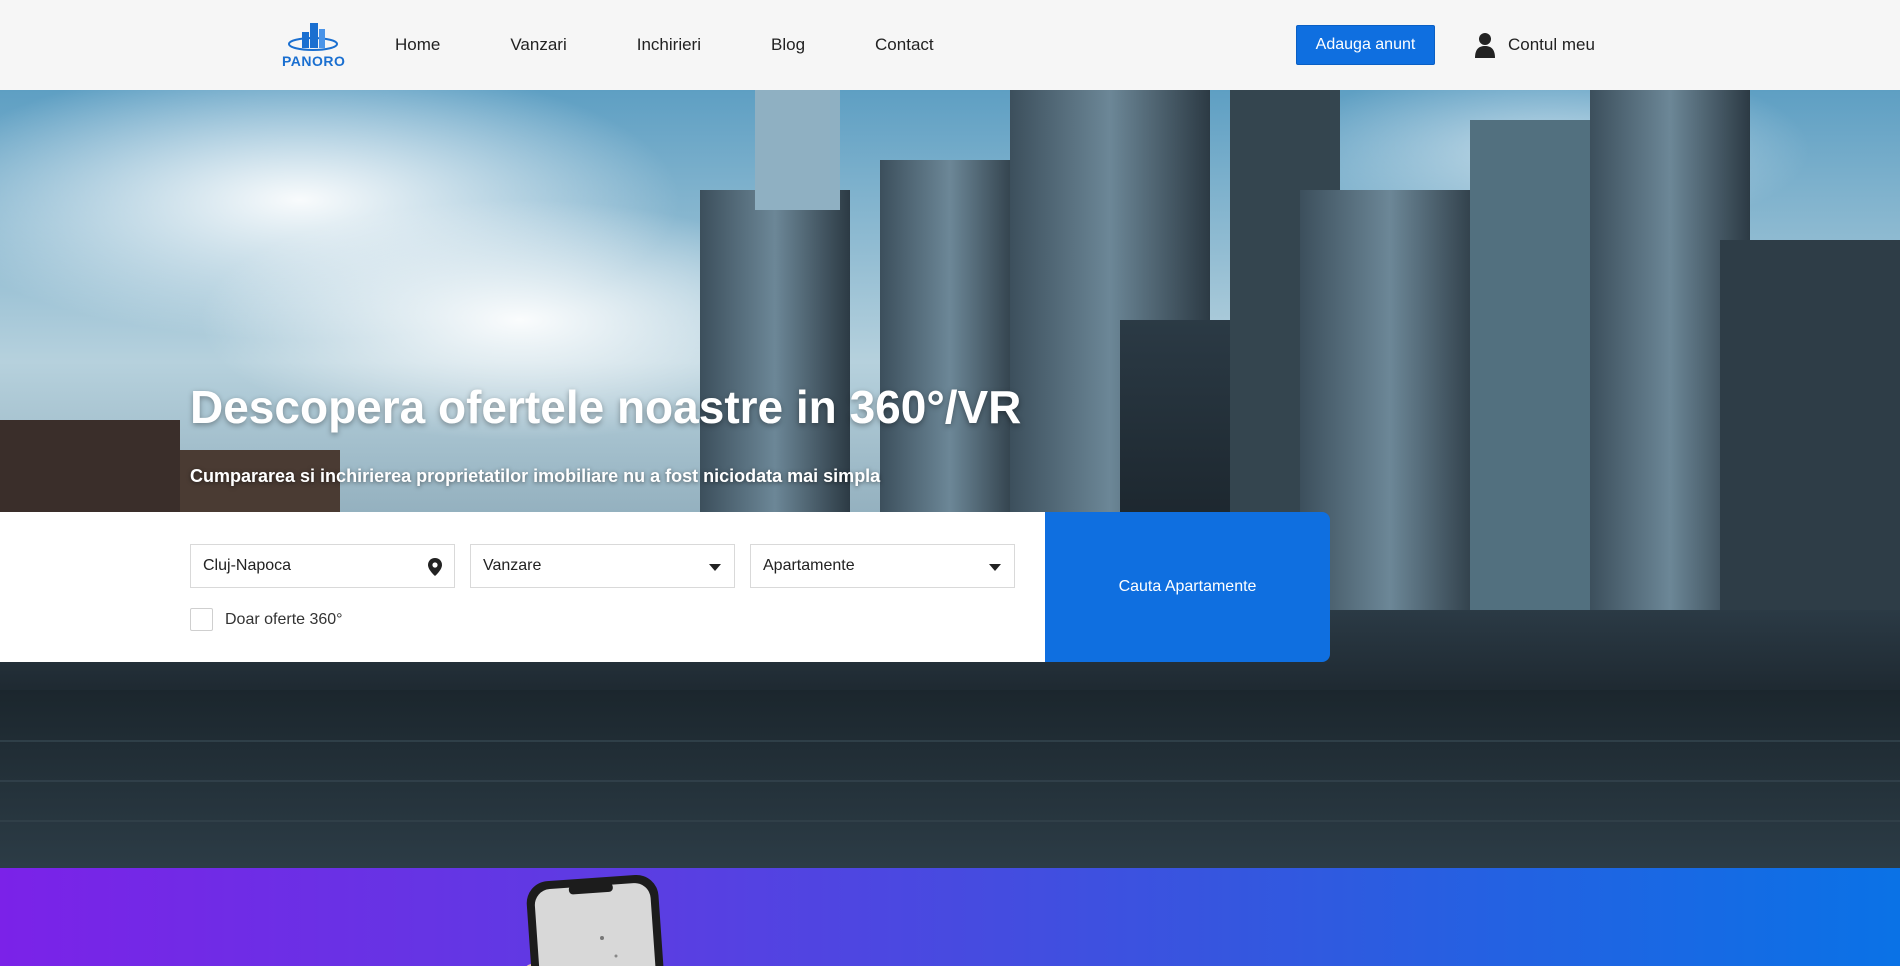 The width and height of the screenshot is (1900, 966). I want to click on buildings-logo-icon, so click(313, 37).